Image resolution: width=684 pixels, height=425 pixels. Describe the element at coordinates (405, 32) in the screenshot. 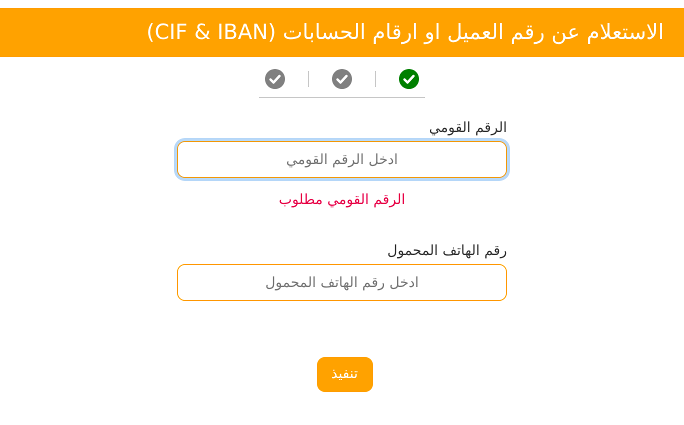

I see `page-title: الاستعلام عن رقم العميل او ارقام الحسابات (CIF & IBAN)` at that location.